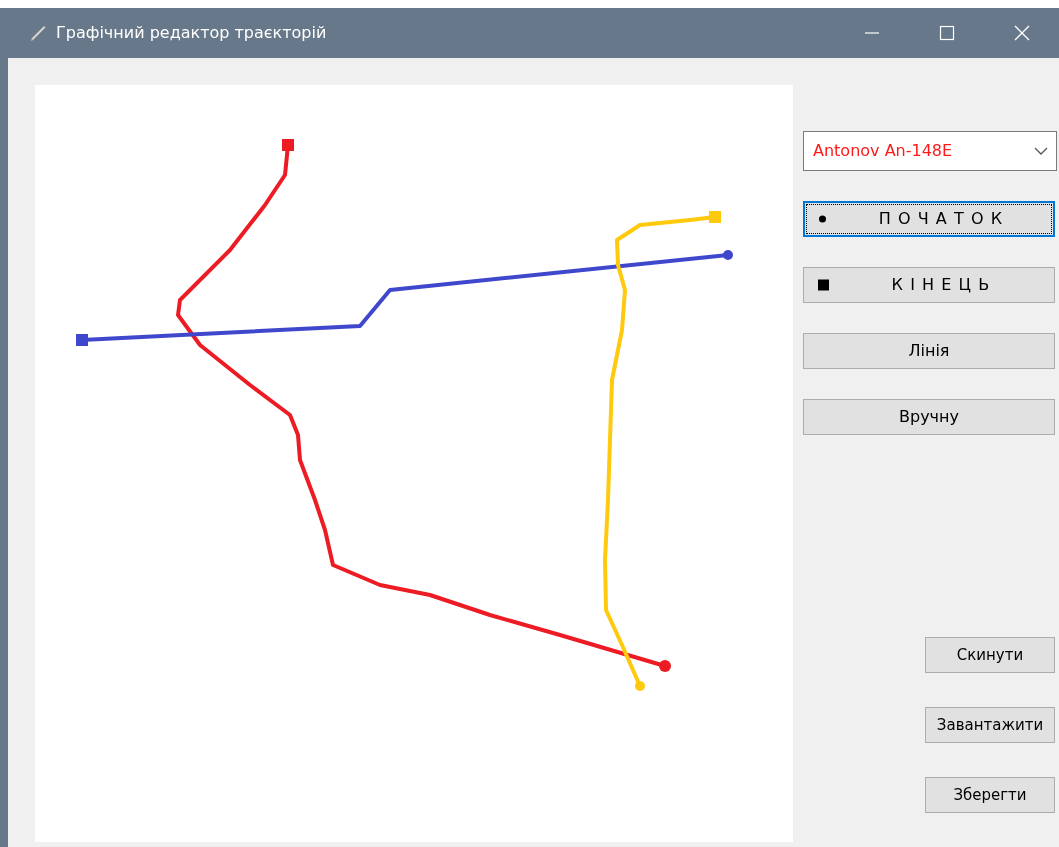 The width and height of the screenshot is (1059, 847). Describe the element at coordinates (929, 219) in the screenshot. I see `tool-button: ПОЧАТОК` at that location.